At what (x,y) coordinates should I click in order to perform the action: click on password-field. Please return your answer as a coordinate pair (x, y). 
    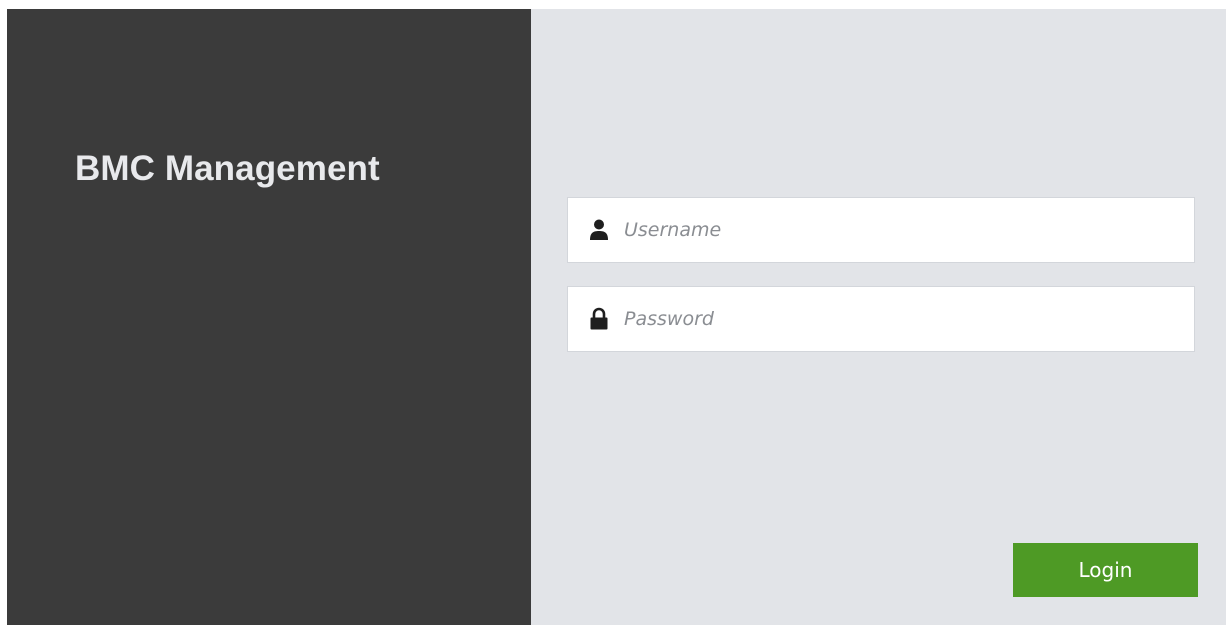
    Looking at the image, I should click on (881, 319).